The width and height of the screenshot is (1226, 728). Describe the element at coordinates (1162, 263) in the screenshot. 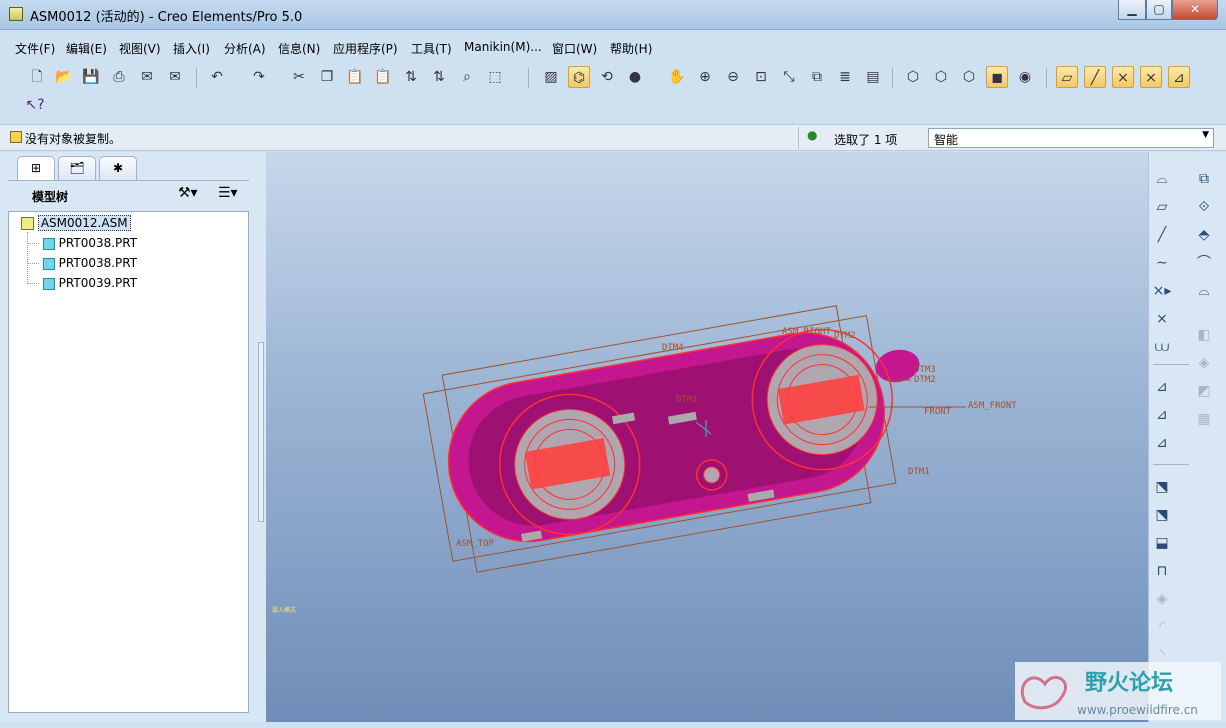

I see `datum-curve-icon: ∼` at that location.